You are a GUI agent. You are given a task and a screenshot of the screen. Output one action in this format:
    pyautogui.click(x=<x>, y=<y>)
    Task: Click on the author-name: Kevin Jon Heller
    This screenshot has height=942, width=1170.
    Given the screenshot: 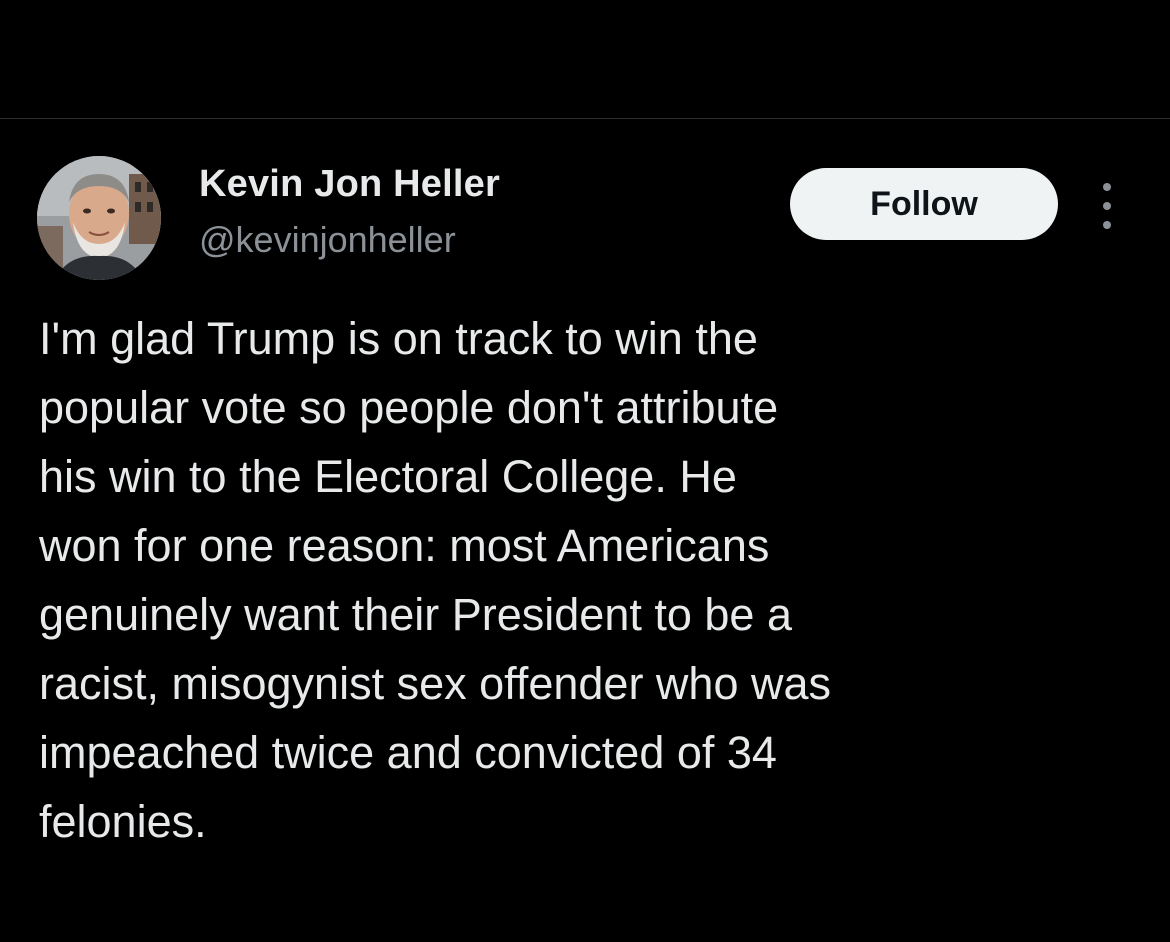 What is the action you would take?
    pyautogui.click(x=349, y=184)
    